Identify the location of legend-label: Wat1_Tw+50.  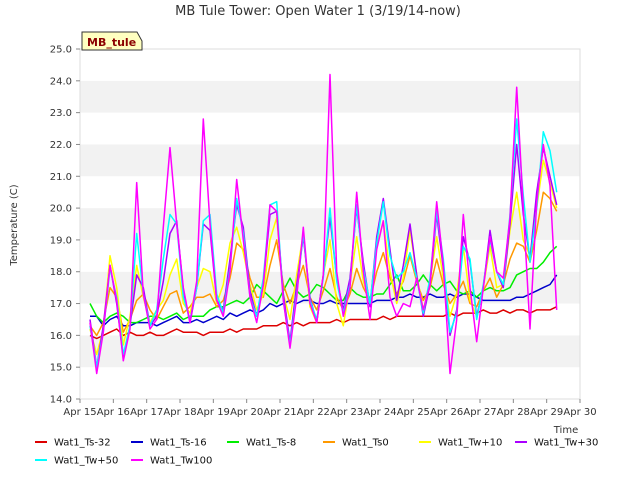
(86, 461).